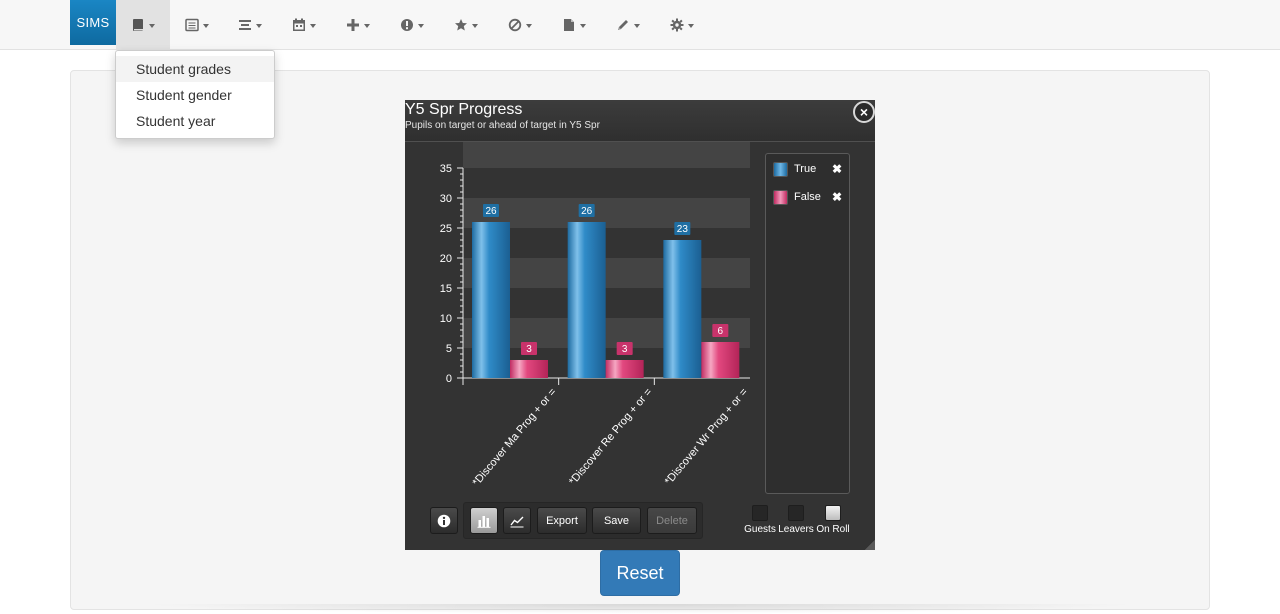 This screenshot has width=1280, height=614. Describe the element at coordinates (515, 25) in the screenshot. I see `ban-icon` at that location.